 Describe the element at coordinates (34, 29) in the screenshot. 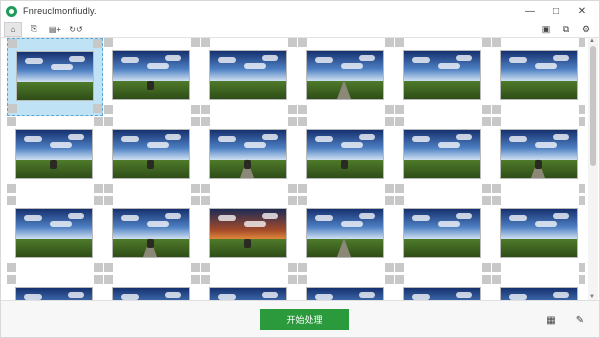

I see `image-settings-button: ⎘` at that location.